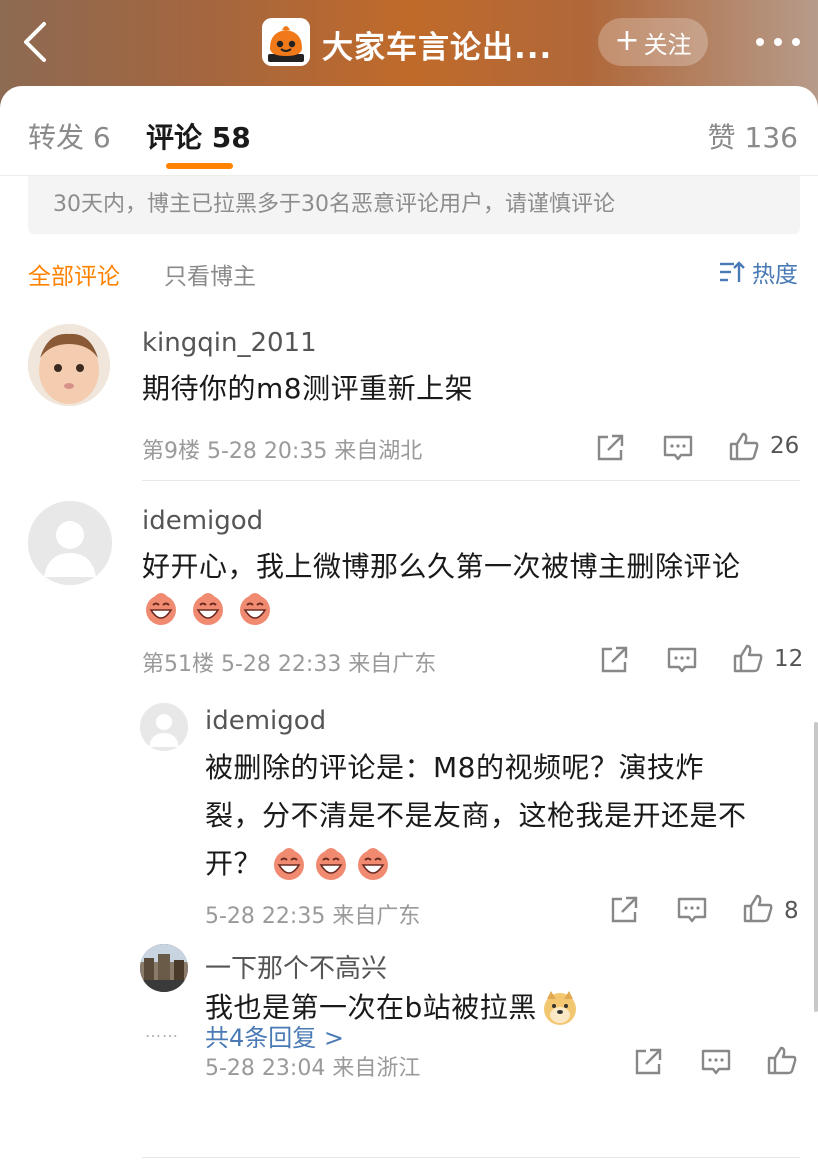 The image size is (818, 1162). Describe the element at coordinates (816, 867) in the screenshot. I see `scrollbar` at that location.